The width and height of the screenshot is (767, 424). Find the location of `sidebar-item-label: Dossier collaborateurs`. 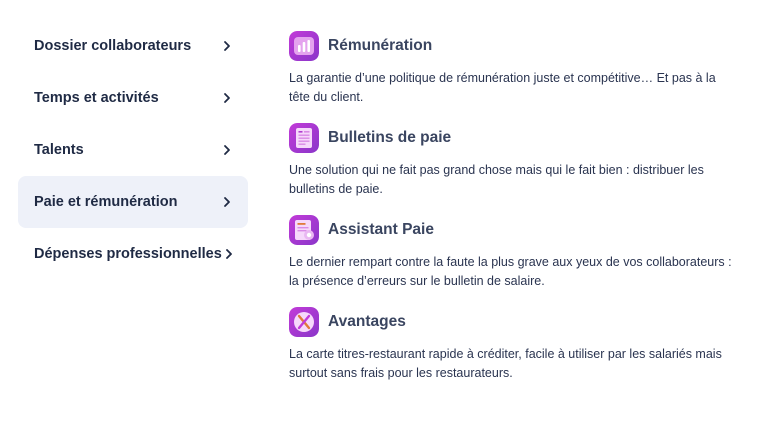

sidebar-item-label: Dossier collaborateurs is located at coordinates (113, 46).